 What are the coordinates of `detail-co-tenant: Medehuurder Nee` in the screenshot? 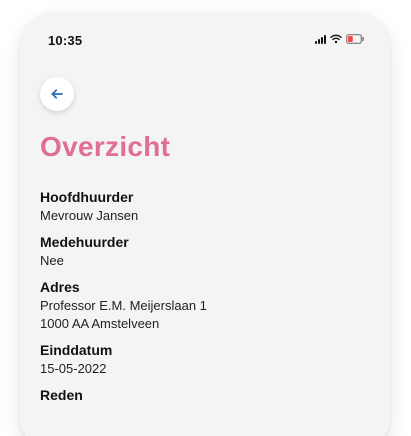 It's located at (200, 252).